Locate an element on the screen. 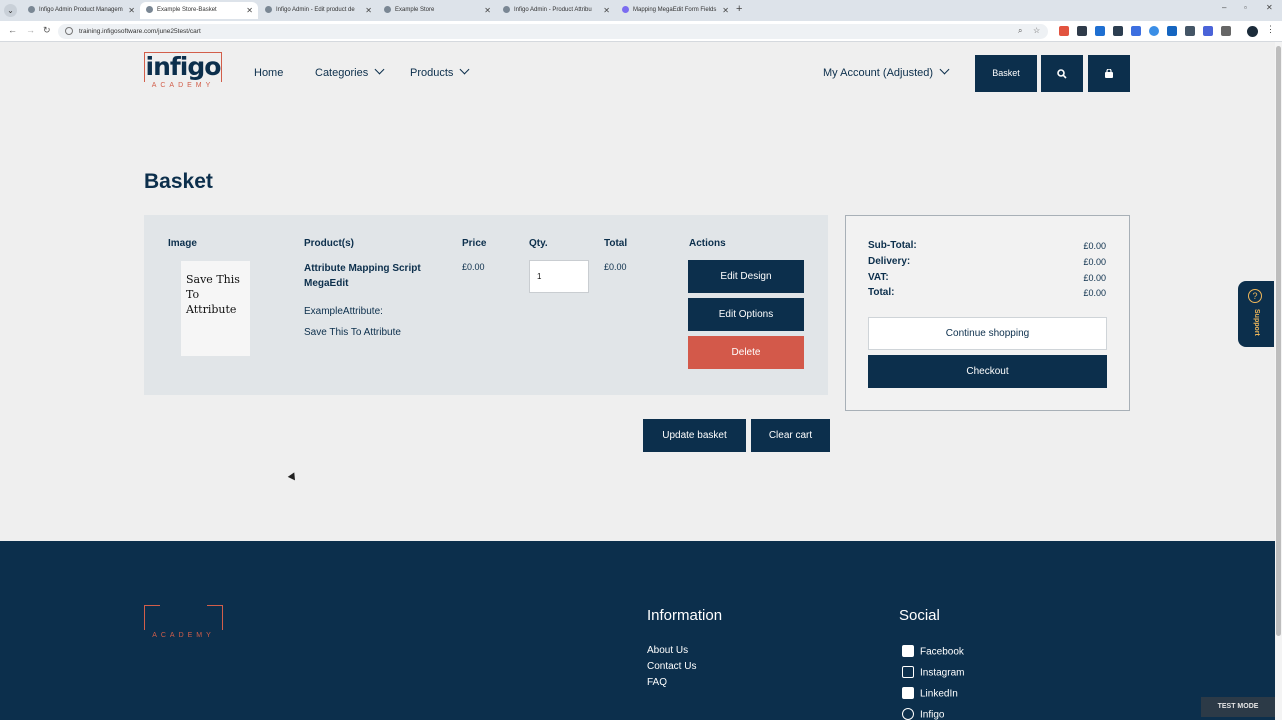  tab-search-icon: ⌄ is located at coordinates (10, 10).